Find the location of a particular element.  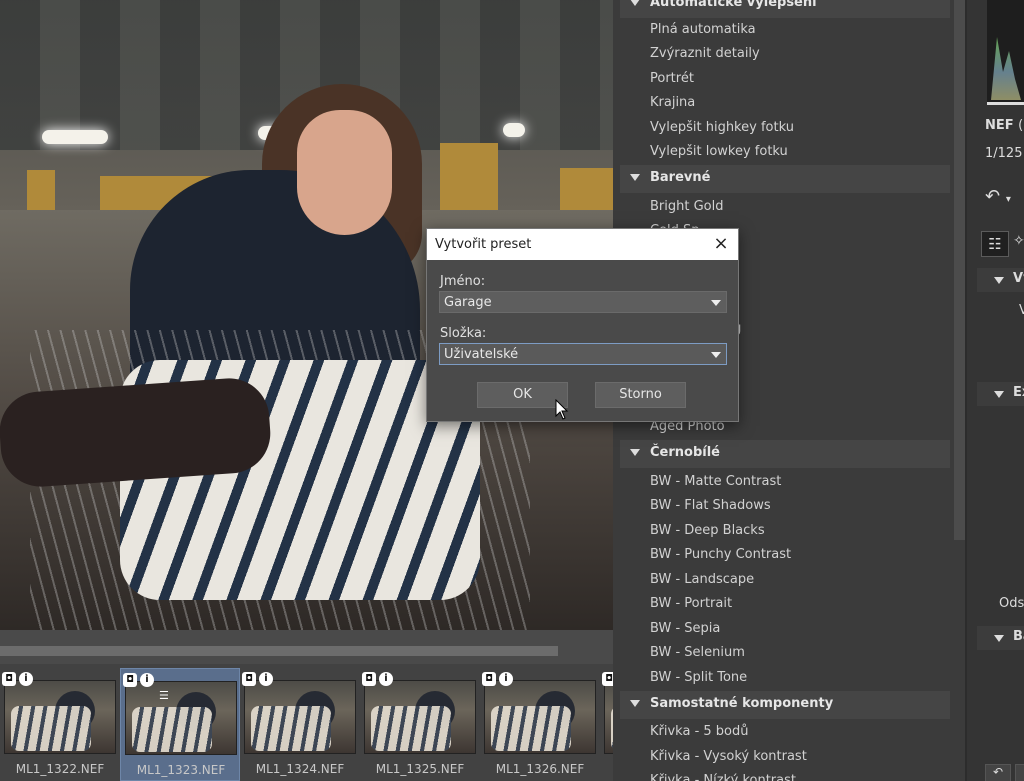

folder-value: Uživatelské is located at coordinates (481, 354).